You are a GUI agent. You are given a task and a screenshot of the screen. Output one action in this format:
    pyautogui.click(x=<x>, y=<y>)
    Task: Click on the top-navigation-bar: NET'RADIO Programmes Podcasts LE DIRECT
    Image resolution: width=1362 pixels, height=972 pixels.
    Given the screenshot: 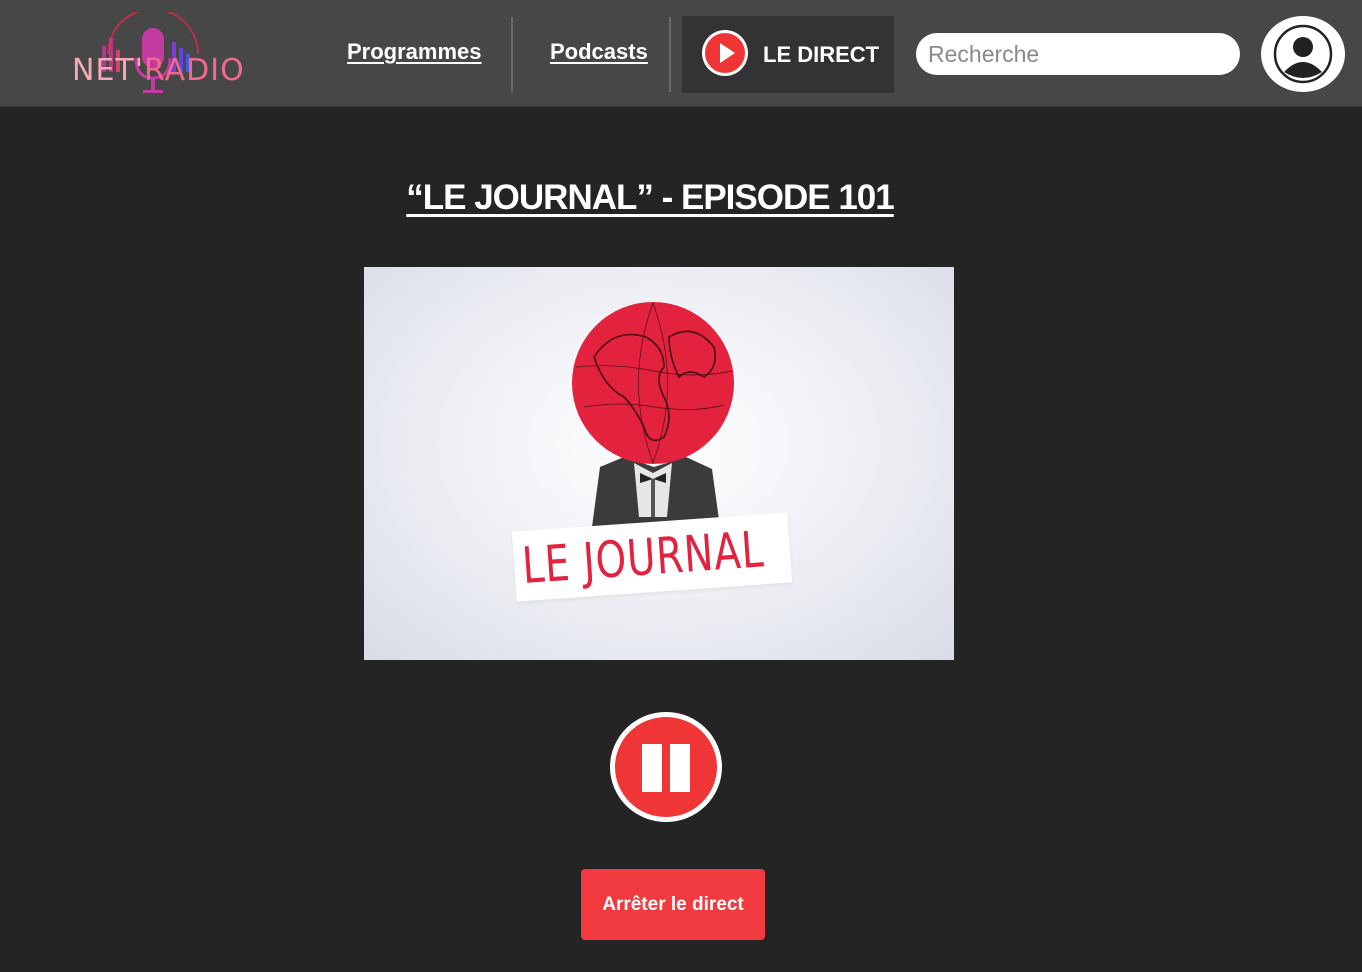 What is the action you would take?
    pyautogui.click(x=681, y=53)
    